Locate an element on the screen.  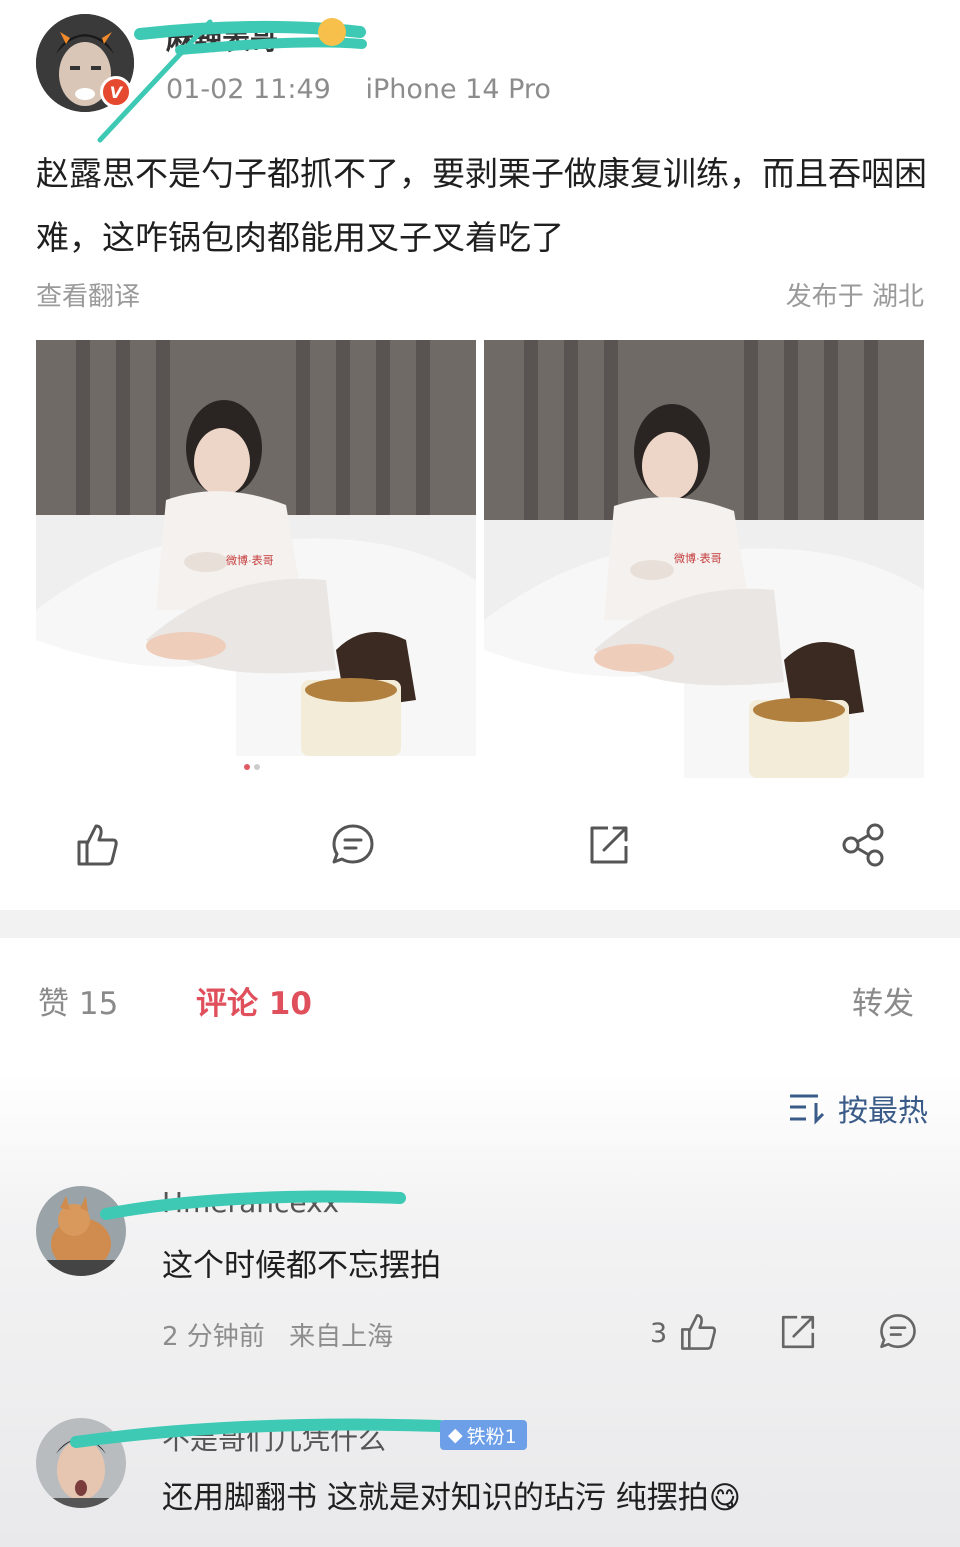
fan-badge-label: 铁粉1 is located at coordinates (491, 1436).